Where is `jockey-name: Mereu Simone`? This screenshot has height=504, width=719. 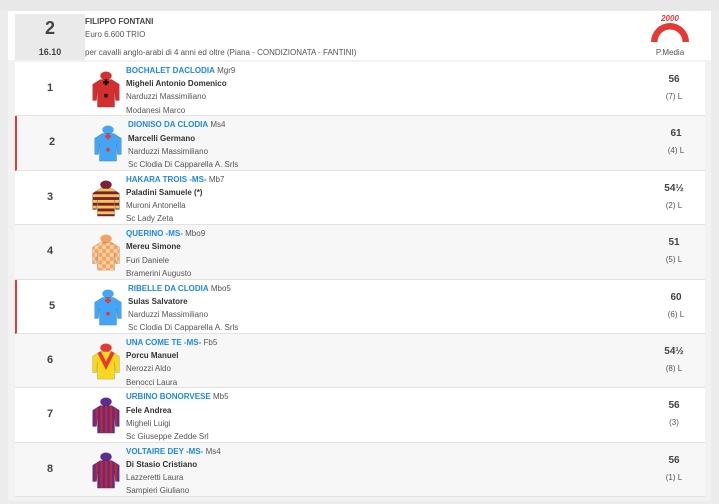
jockey-name: Mereu Simone is located at coordinates (153, 247).